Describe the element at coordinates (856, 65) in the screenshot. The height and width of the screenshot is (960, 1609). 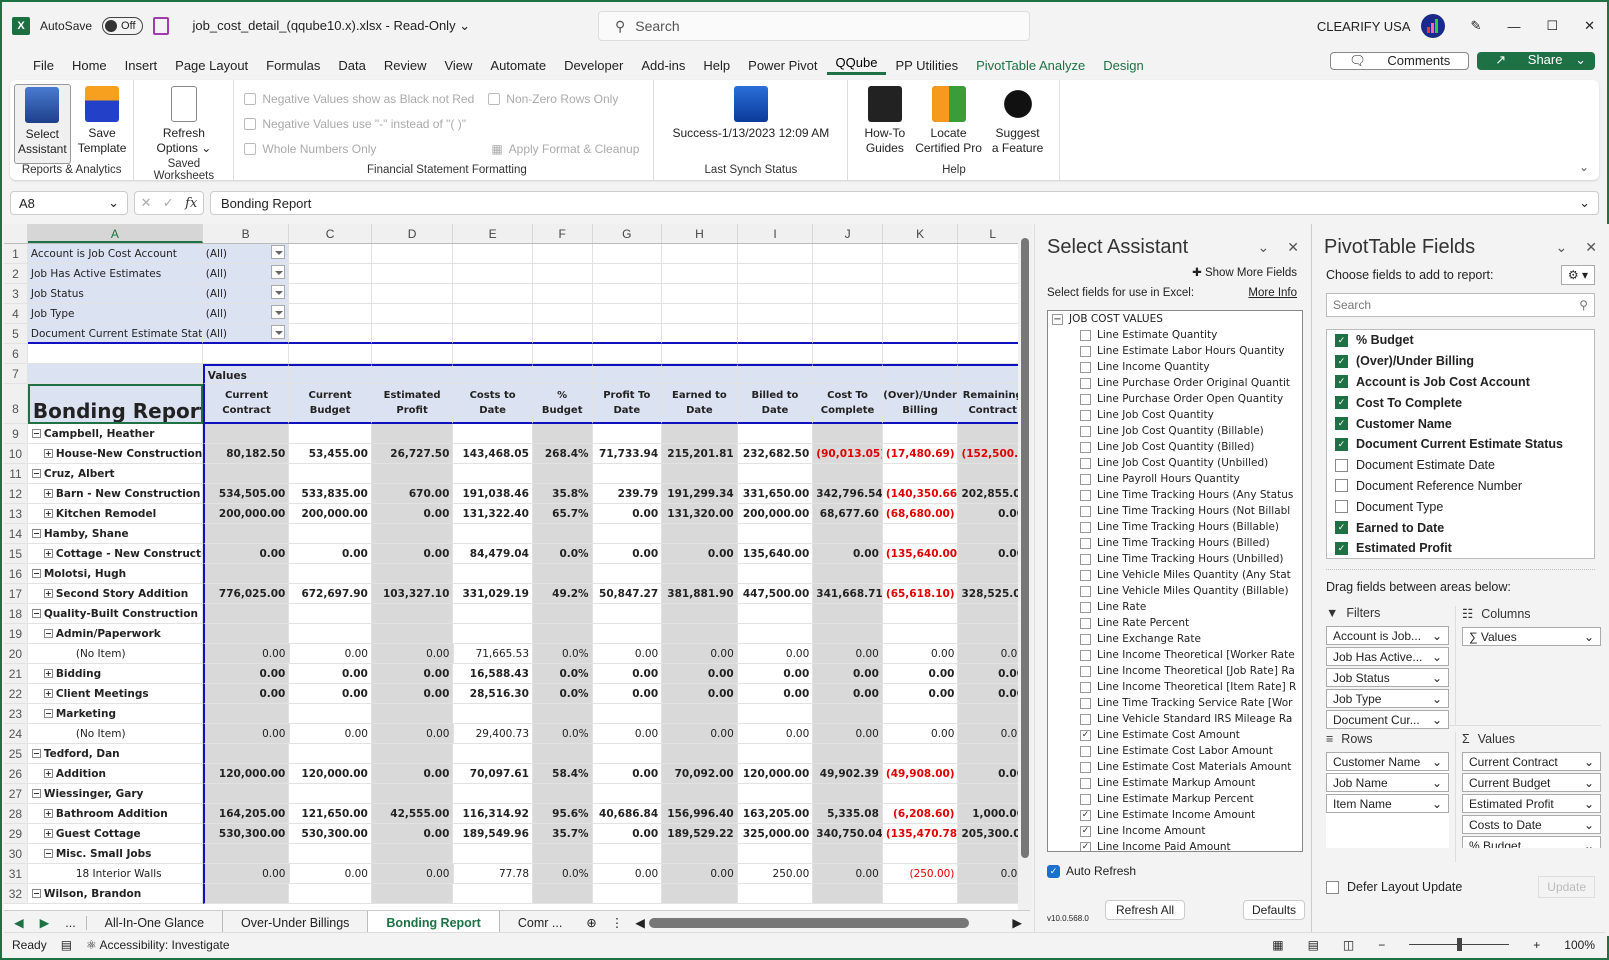
I see `tab-qqube: QQube` at that location.